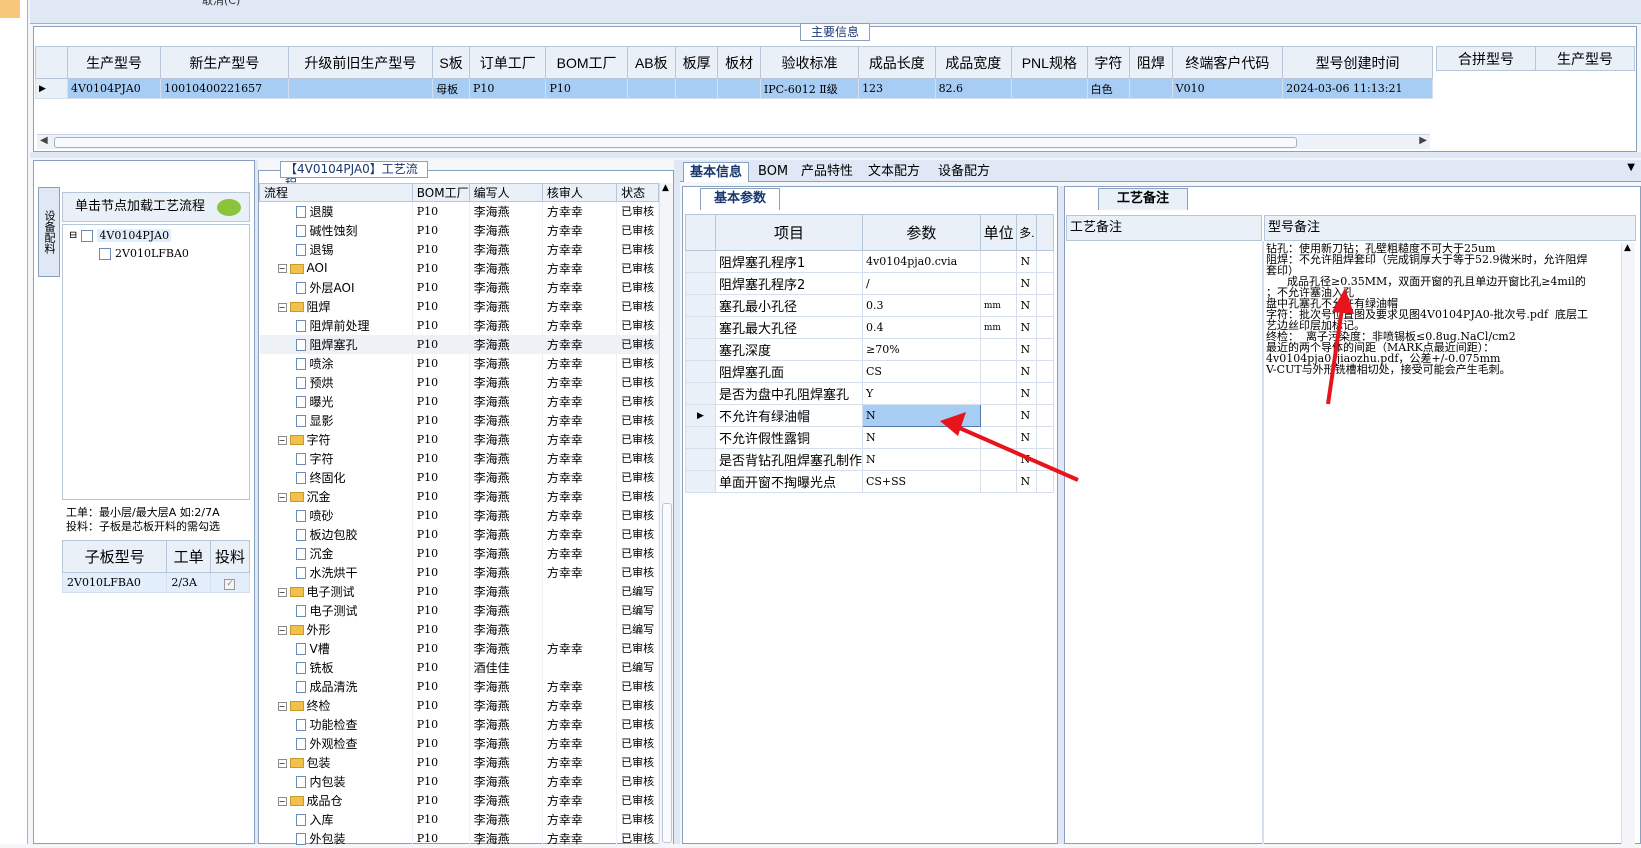  What do you see at coordinates (1343, 301) in the screenshot?
I see `arrow-head-to-remark` at bounding box center [1343, 301].